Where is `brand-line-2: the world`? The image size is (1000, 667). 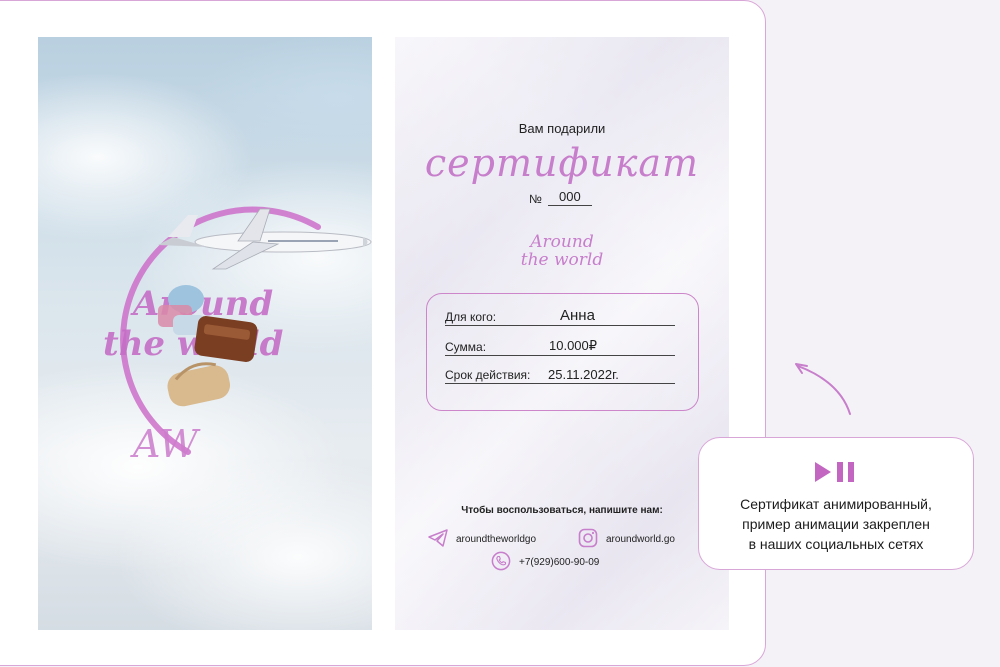
brand-line-2: the world is located at coordinates (562, 260).